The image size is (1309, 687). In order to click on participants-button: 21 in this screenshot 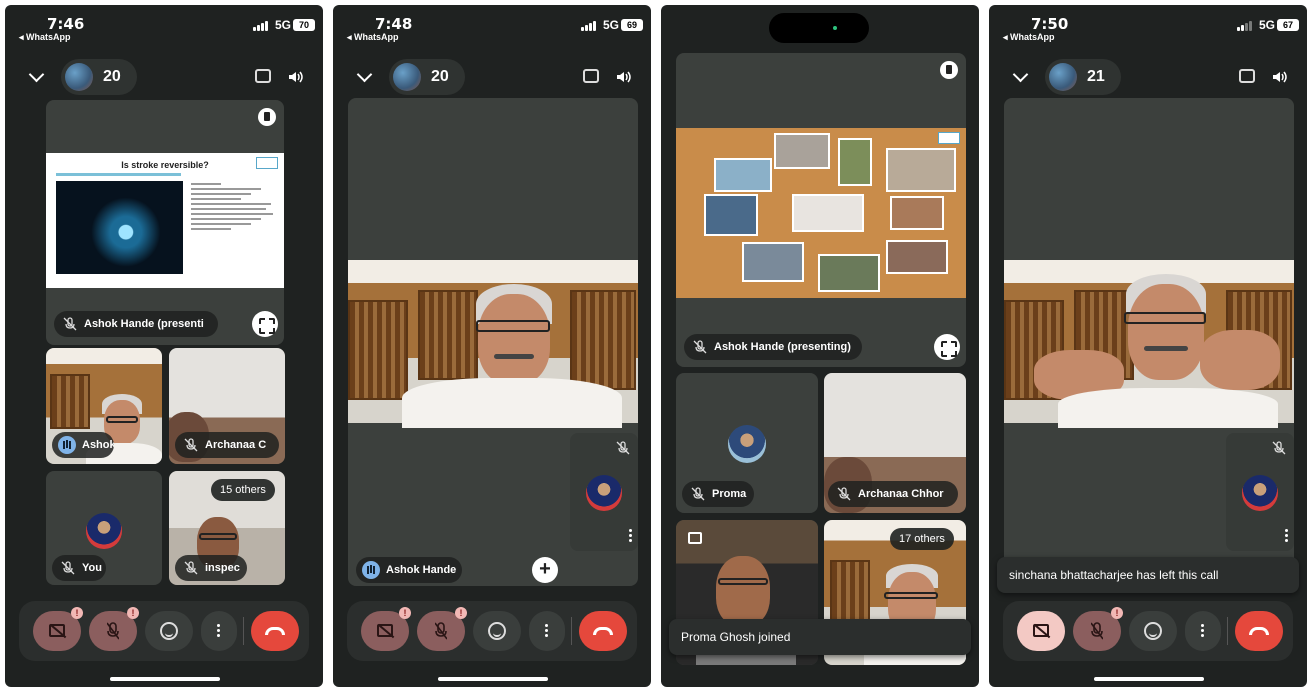, I will do `click(1083, 77)`.